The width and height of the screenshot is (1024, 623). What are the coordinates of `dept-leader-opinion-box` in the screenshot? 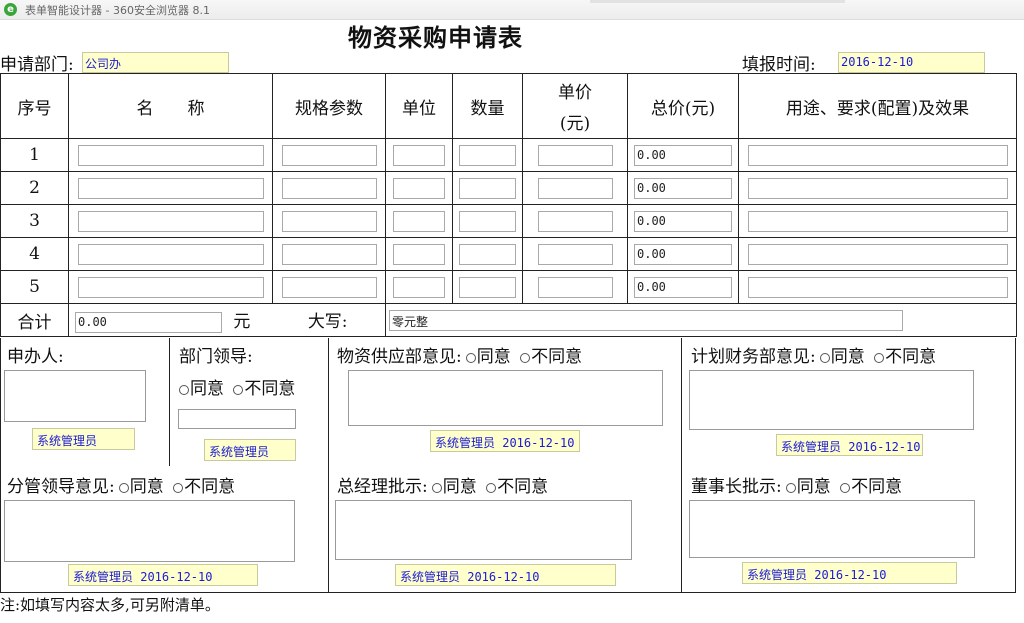 It's located at (237, 419).